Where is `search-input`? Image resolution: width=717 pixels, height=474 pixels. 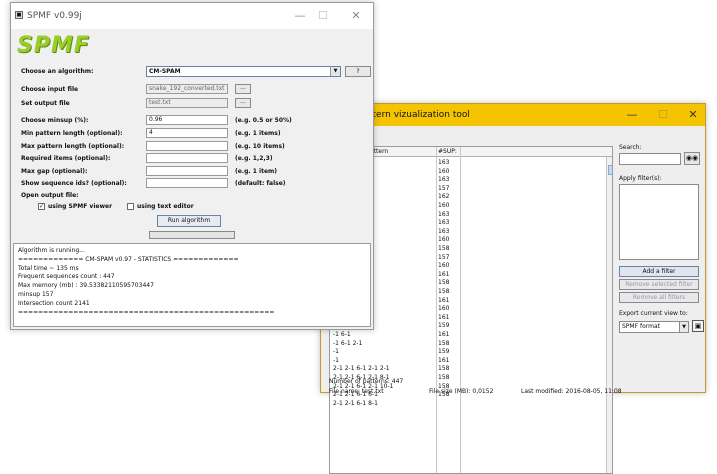 search-input is located at coordinates (650, 159).